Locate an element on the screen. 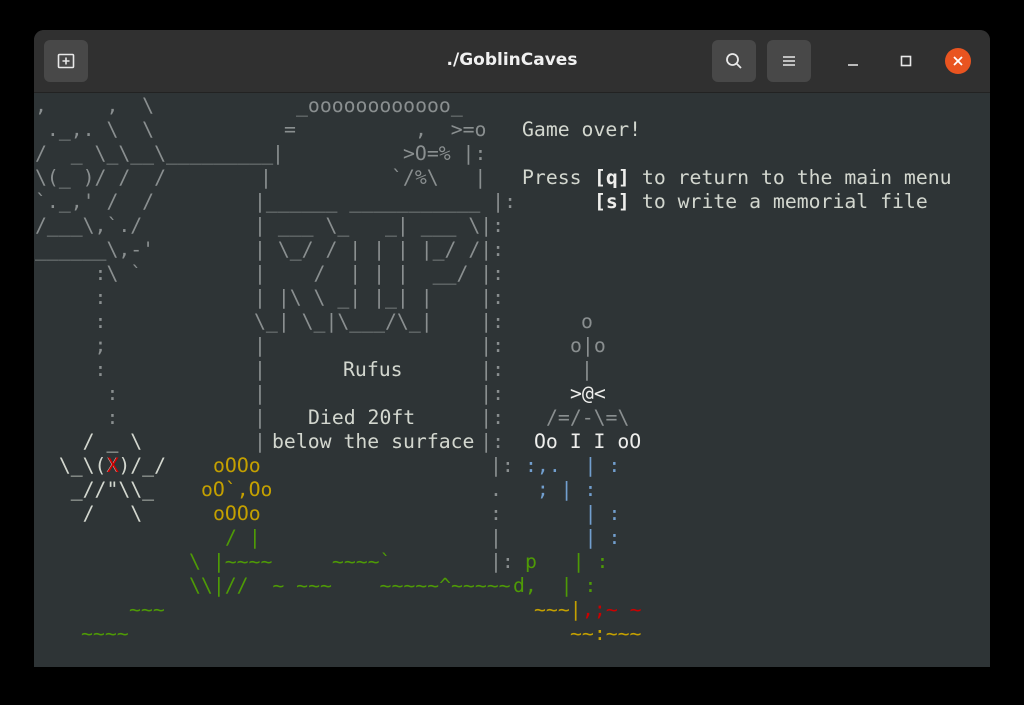 The width and height of the screenshot is (1024, 705). dead-eye-x: X is located at coordinates (113, 465).